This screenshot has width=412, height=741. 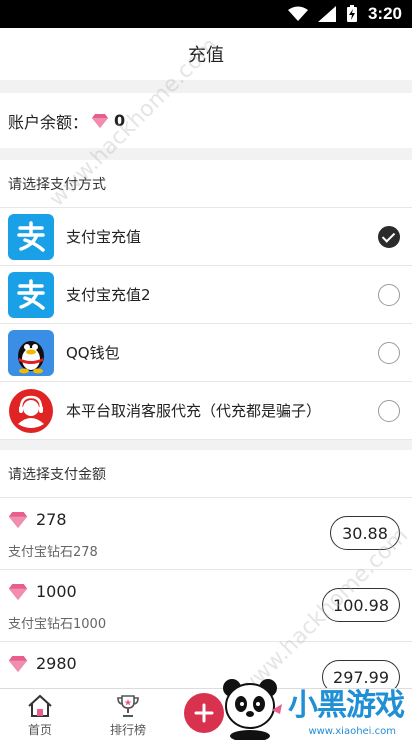 What do you see at coordinates (48, 122) in the screenshot?
I see `balance-label: 账户余额：` at bounding box center [48, 122].